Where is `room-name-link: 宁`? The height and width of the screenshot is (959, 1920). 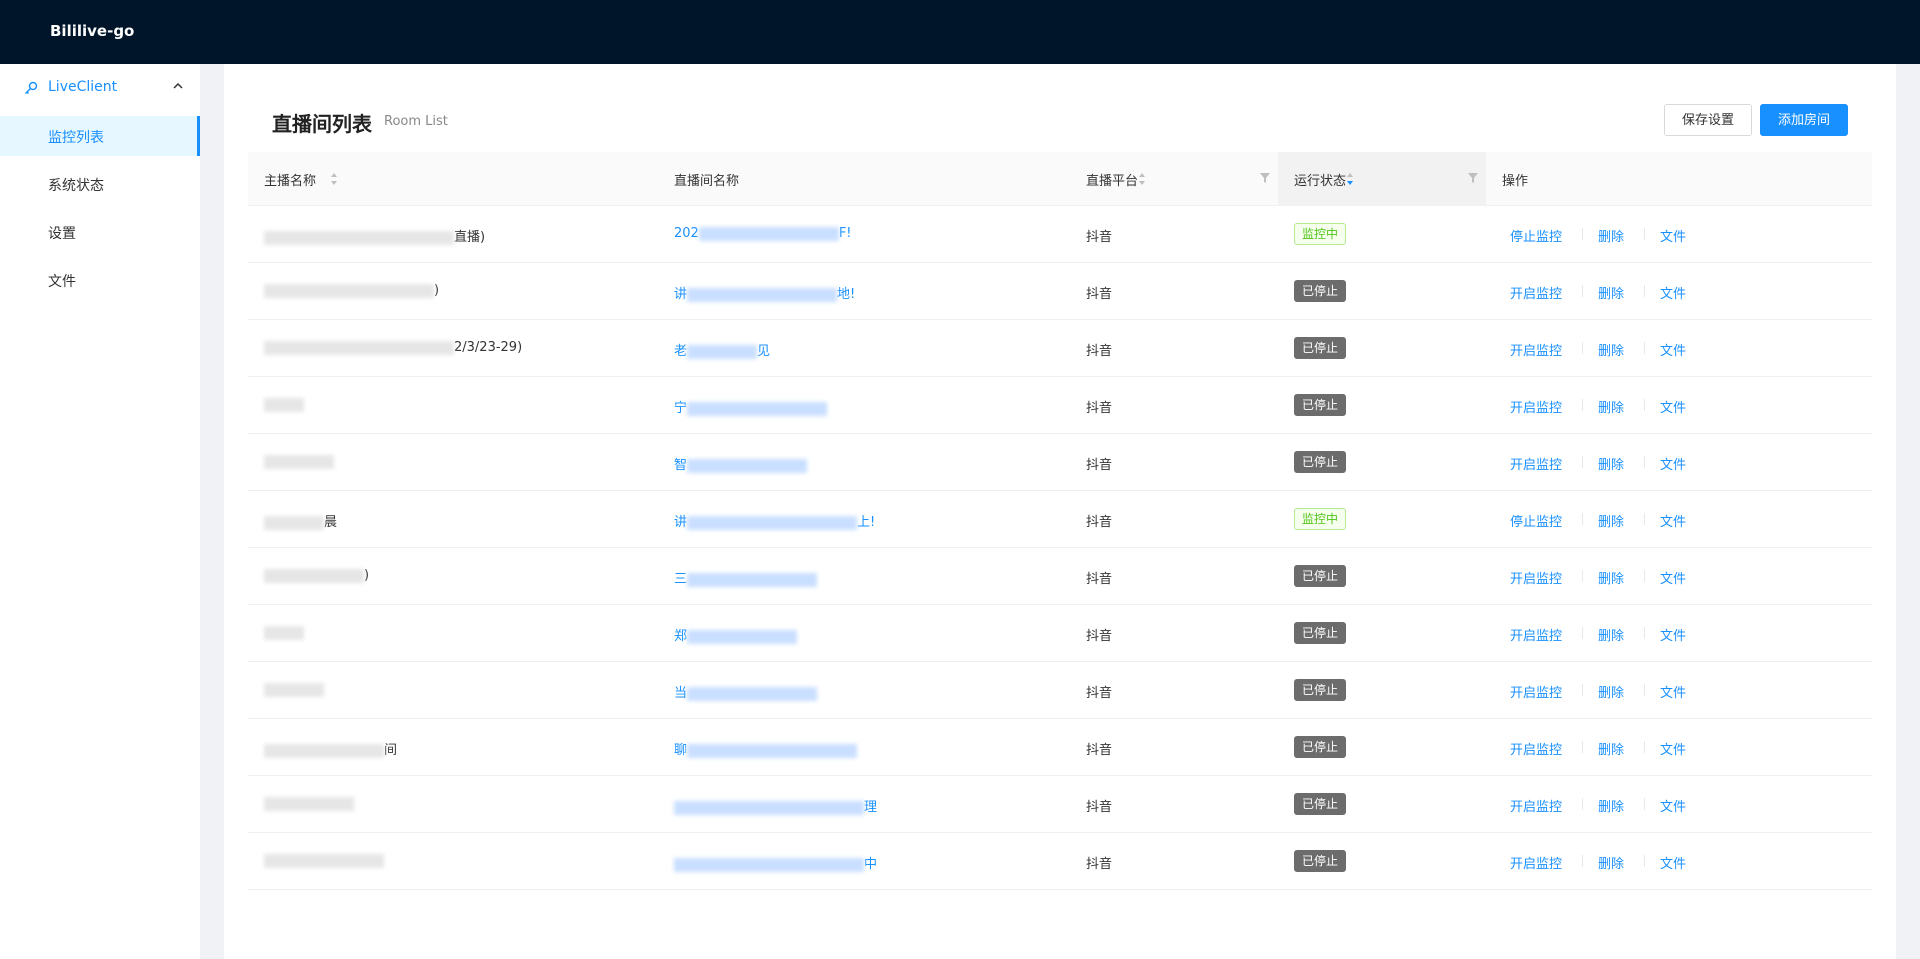
room-name-link: 宁 is located at coordinates (751, 406).